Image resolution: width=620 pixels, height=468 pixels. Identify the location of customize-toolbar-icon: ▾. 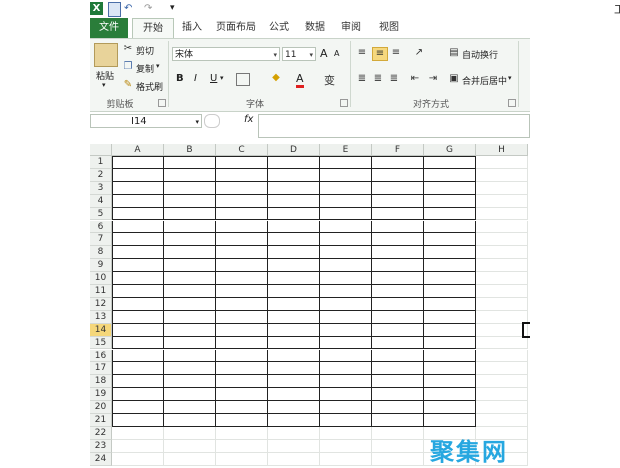
(175, 8).